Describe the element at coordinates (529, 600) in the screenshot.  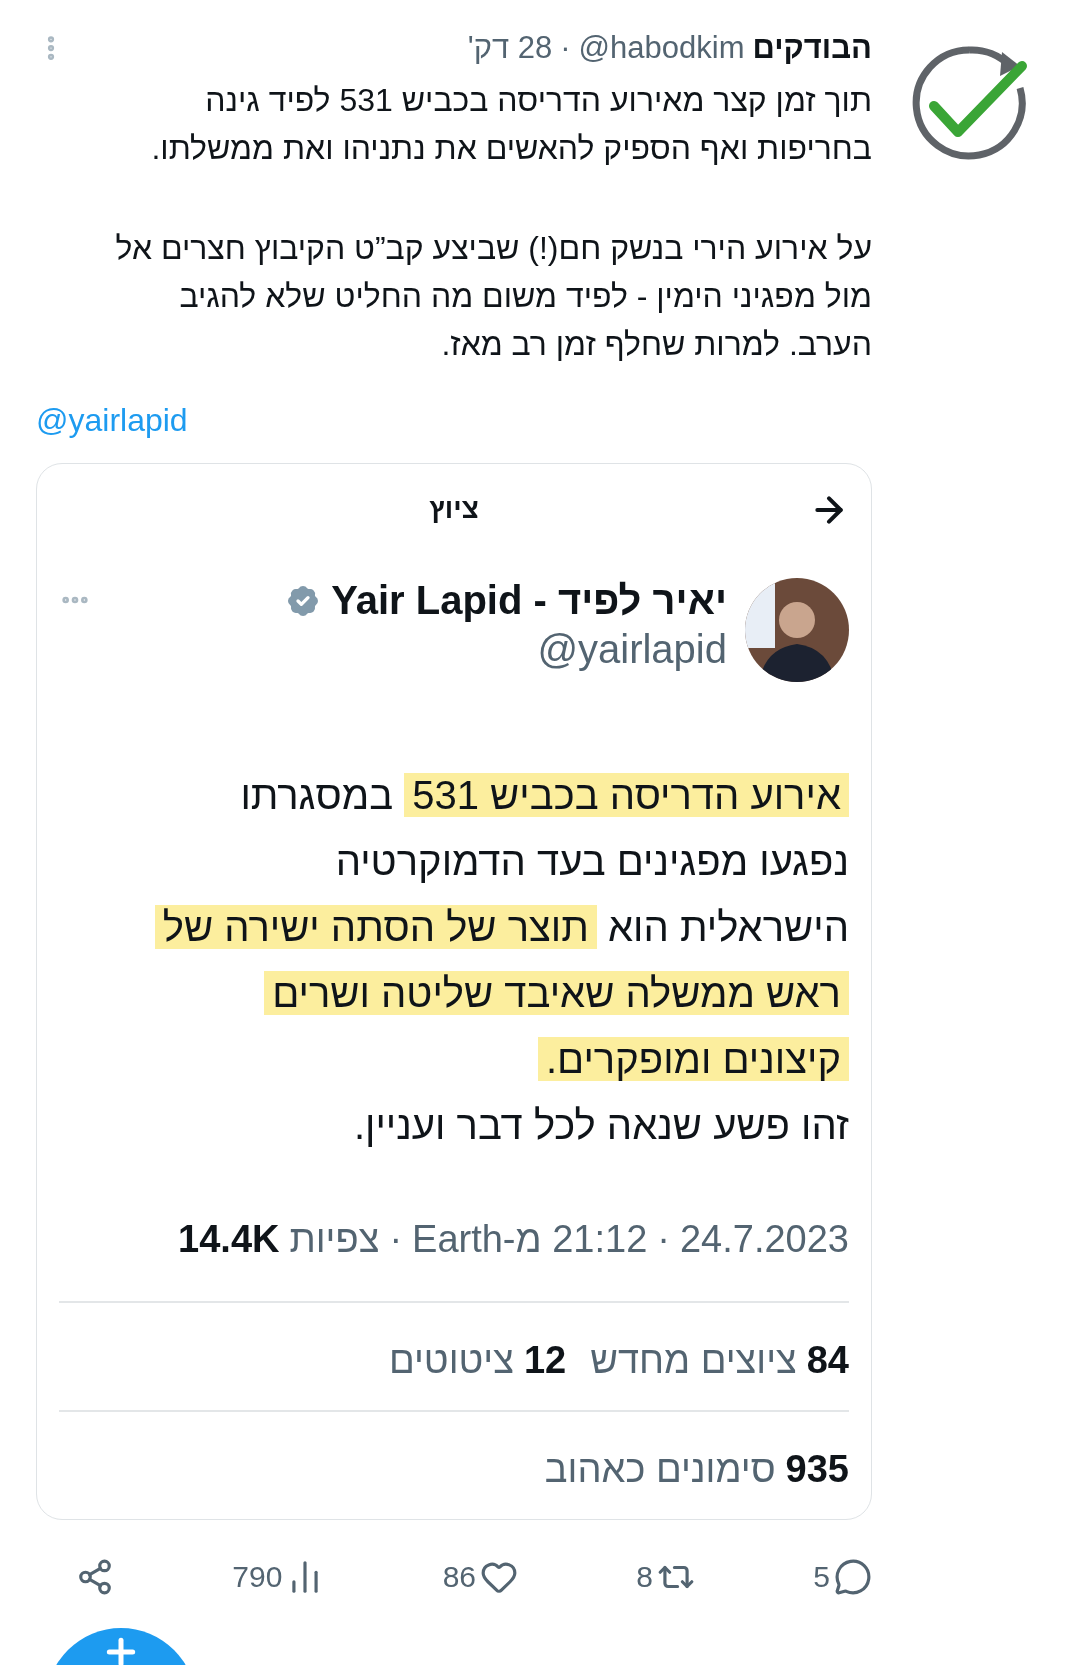
I see `author-name: יאיר לפיד - Yair Lapid` at that location.